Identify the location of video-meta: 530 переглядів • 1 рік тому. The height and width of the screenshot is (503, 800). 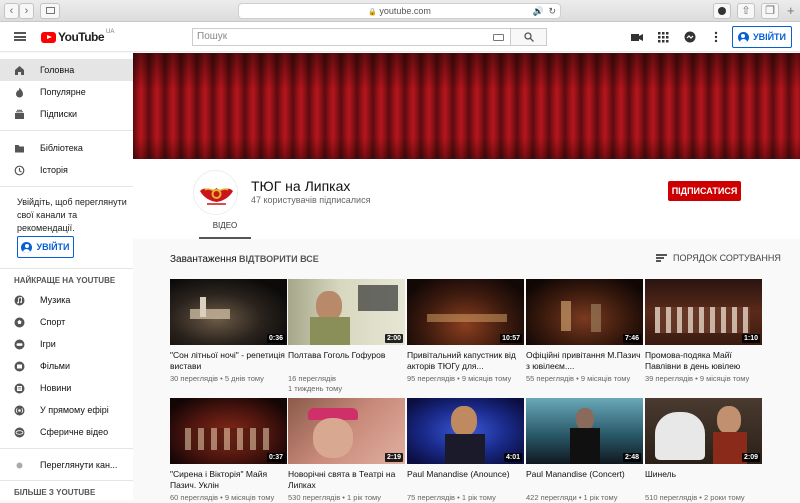
(334, 497).